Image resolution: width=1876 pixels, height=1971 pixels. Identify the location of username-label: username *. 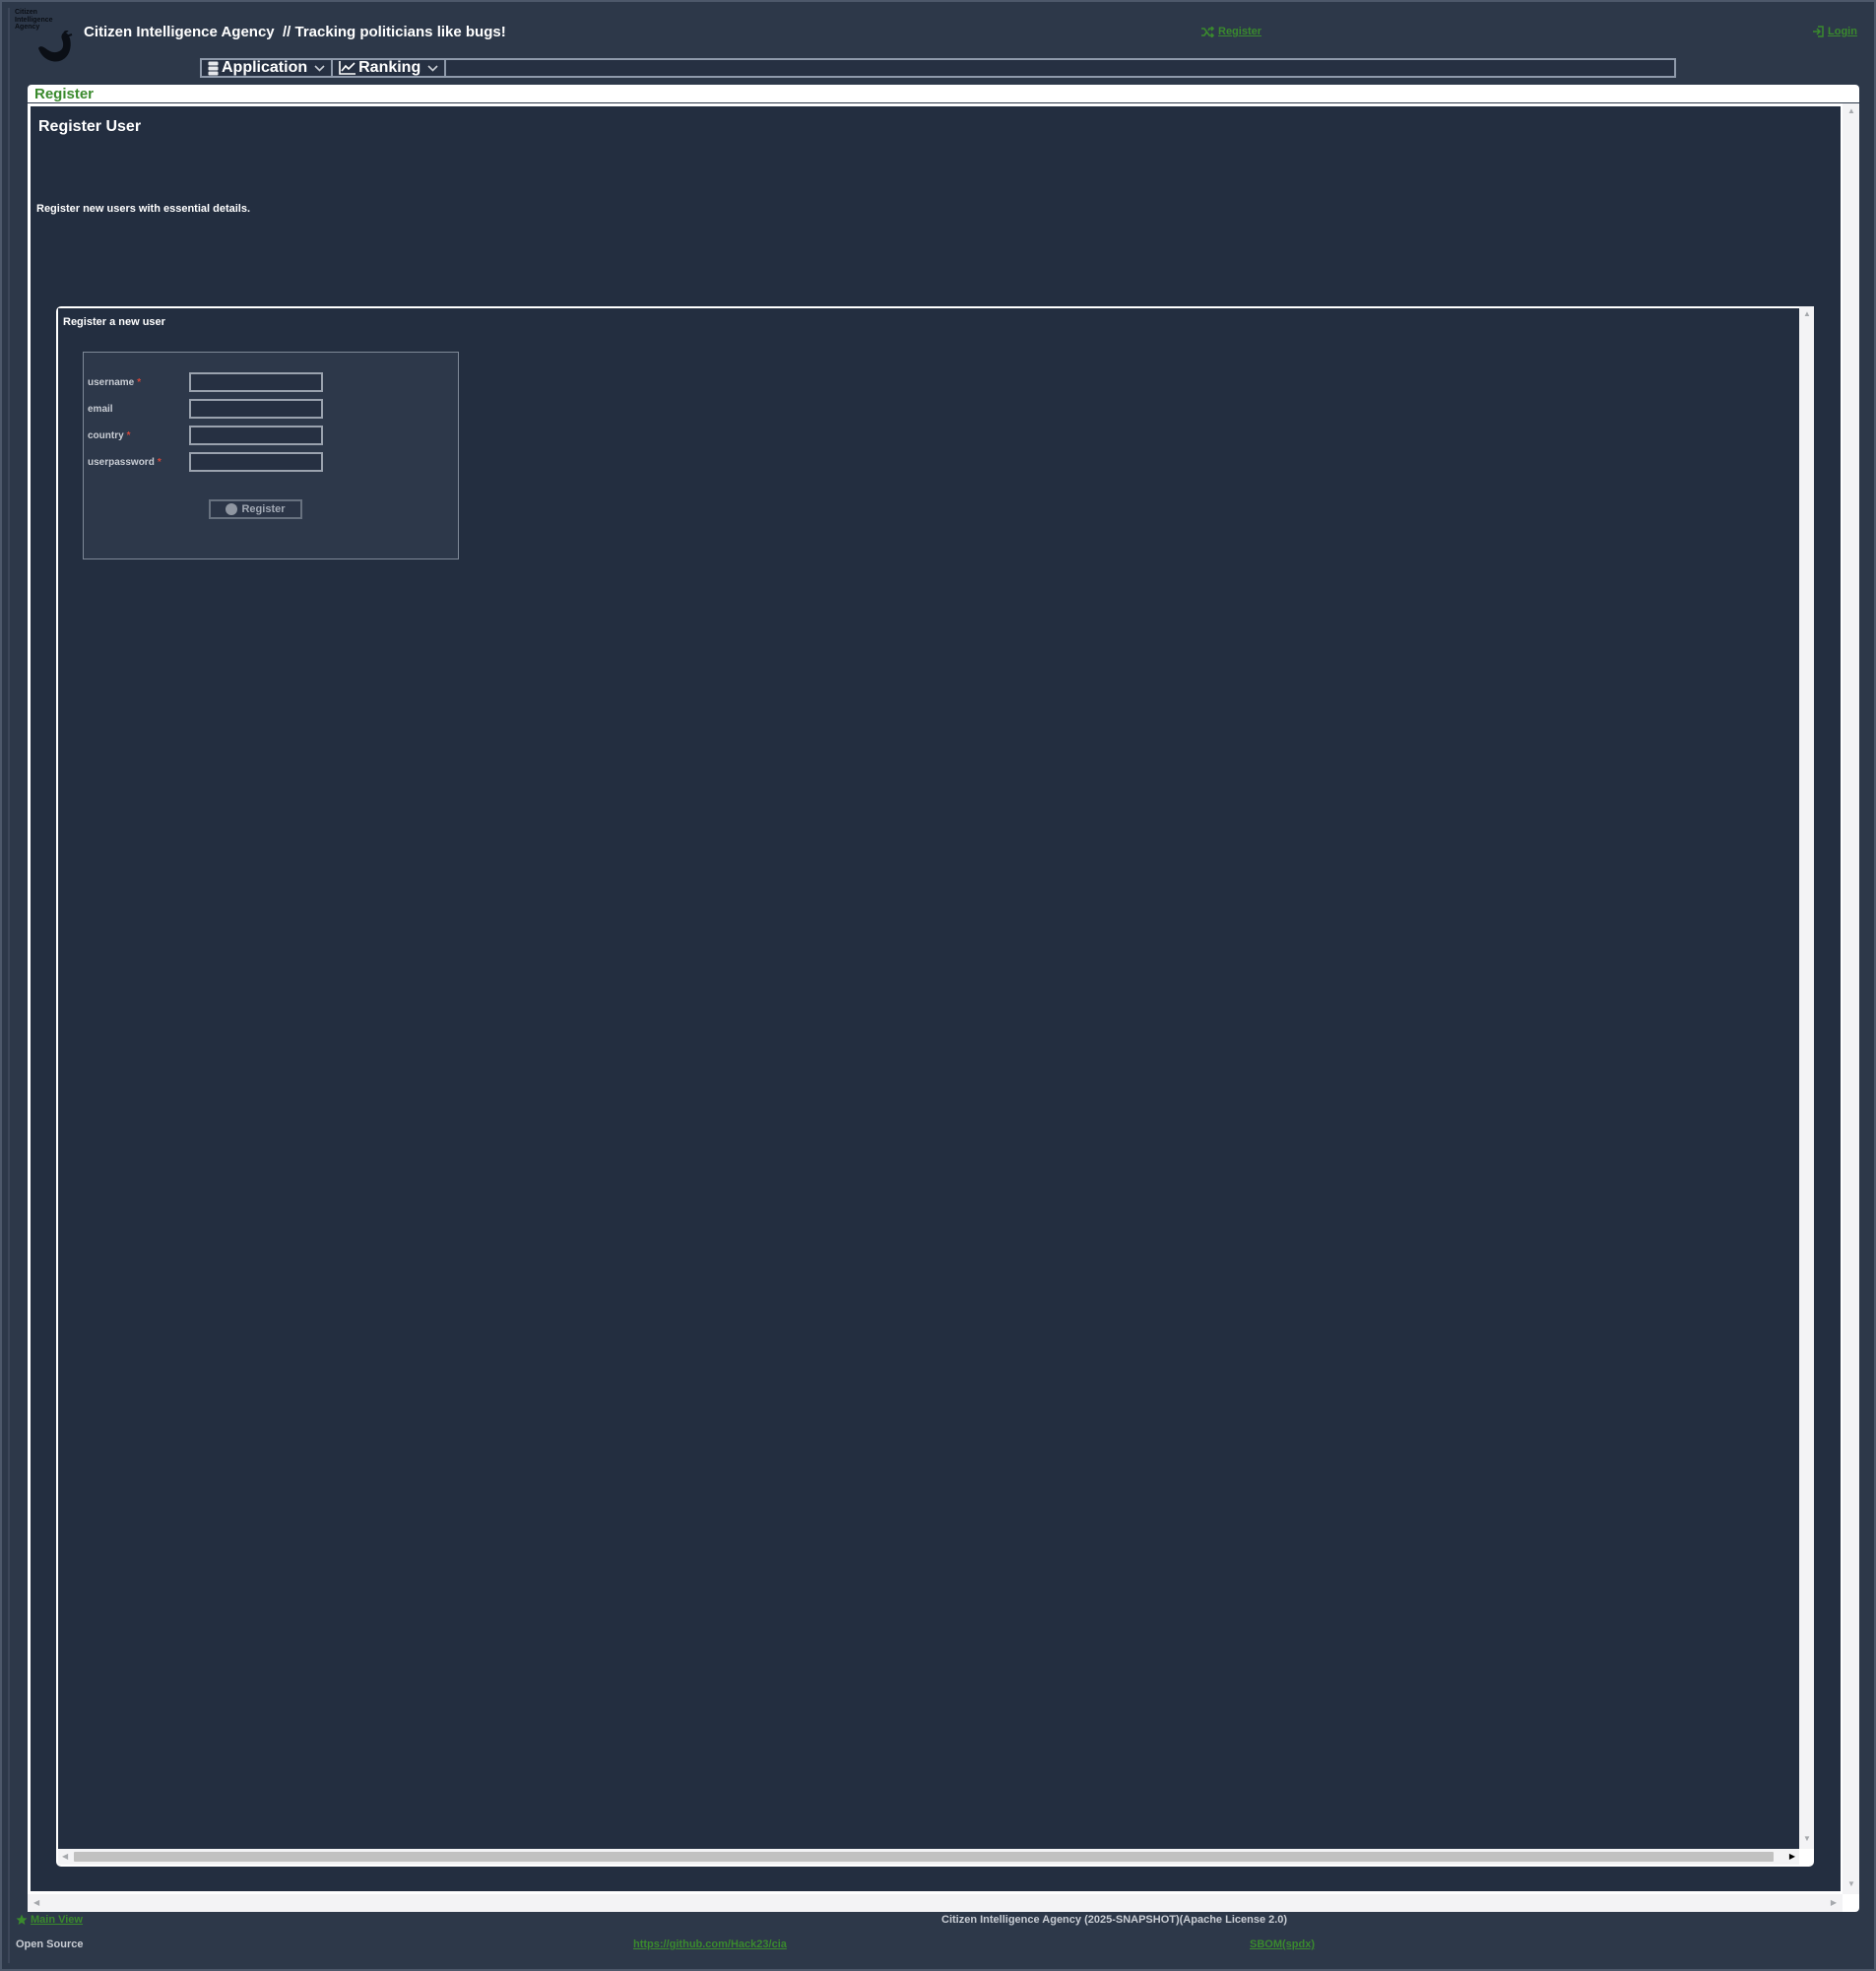
(115, 382).